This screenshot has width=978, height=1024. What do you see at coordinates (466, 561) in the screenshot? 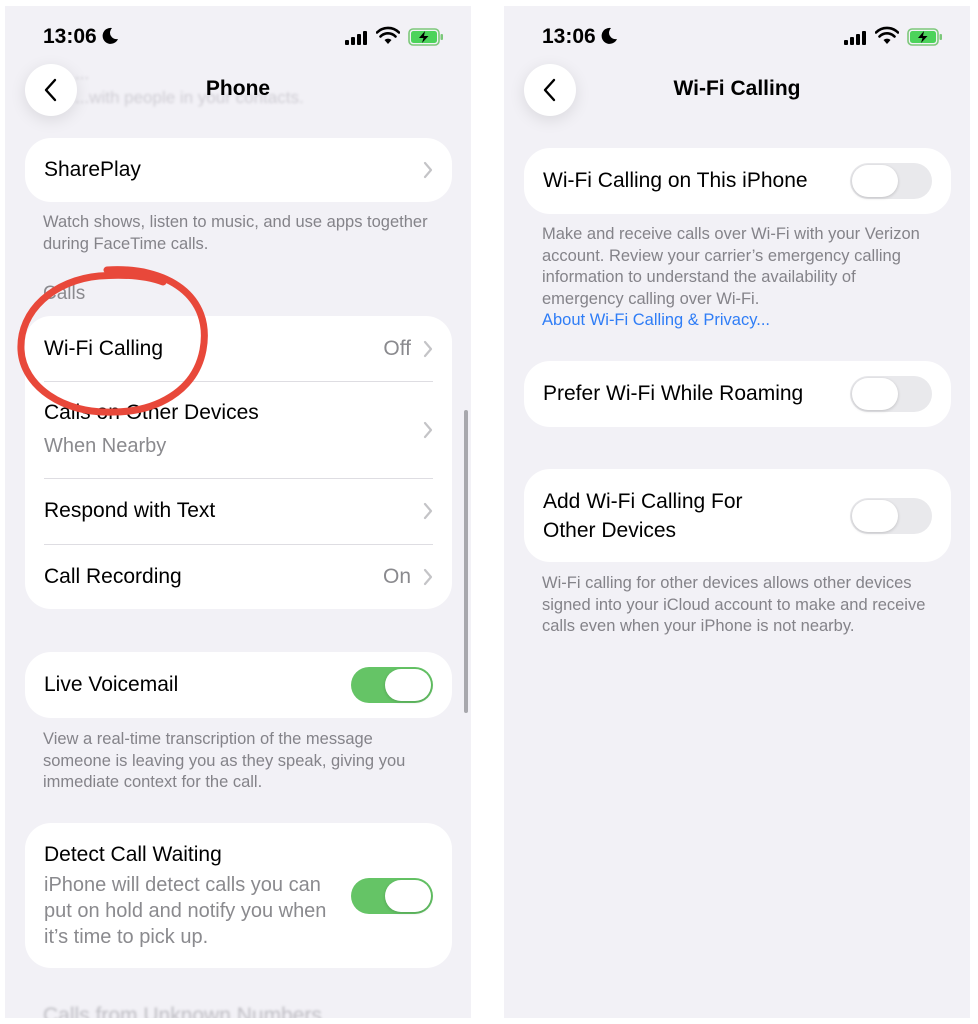
I see `scrollbar` at bounding box center [466, 561].